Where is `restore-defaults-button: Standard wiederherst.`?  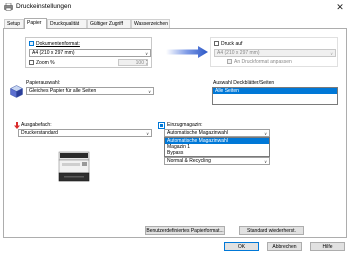 restore-defaults-button: Standard wiederherst. is located at coordinates (271, 230).